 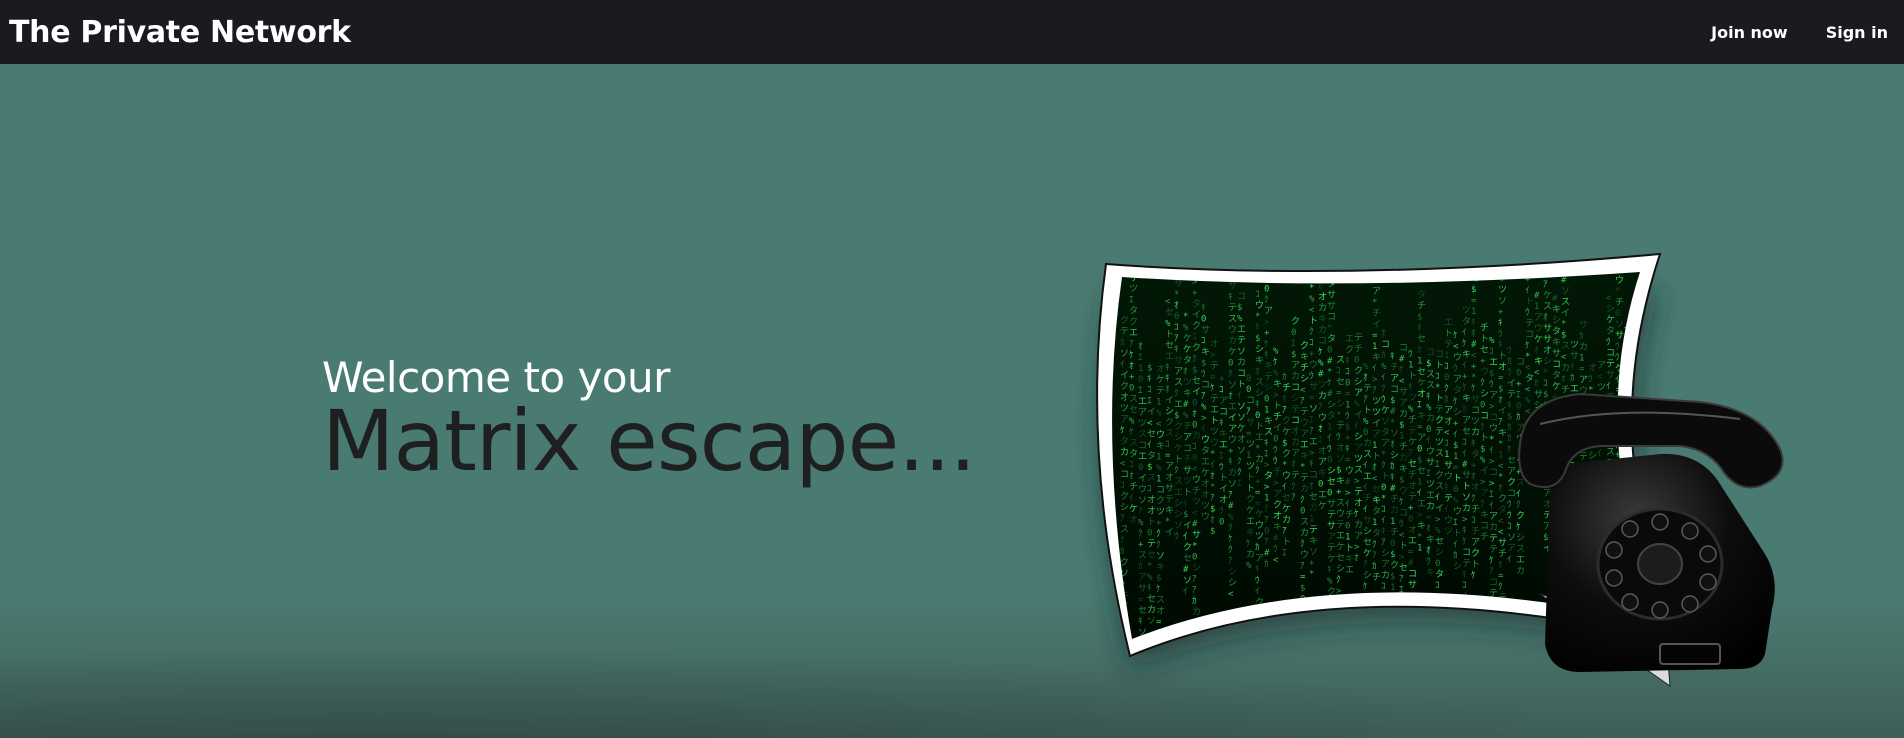 I want to click on matrix-glyph: ｺ, so click(x=1194, y=447).